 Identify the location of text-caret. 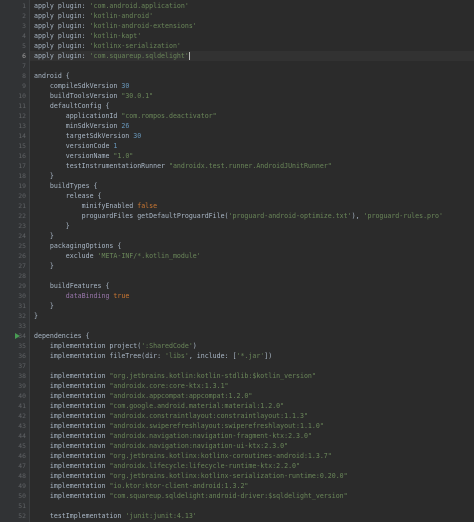
(189, 56).